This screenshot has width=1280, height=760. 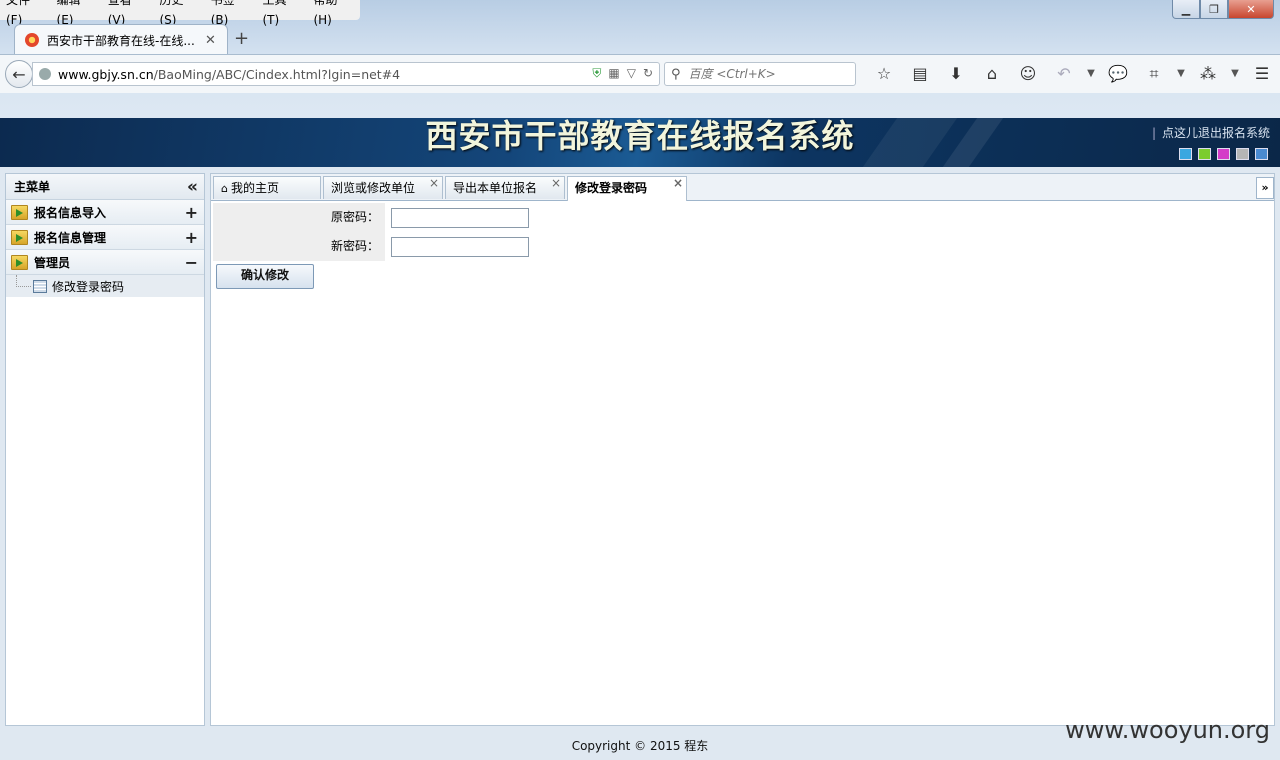 I want to click on undo-dropdown-icon: ▼, so click(x=1091, y=74).